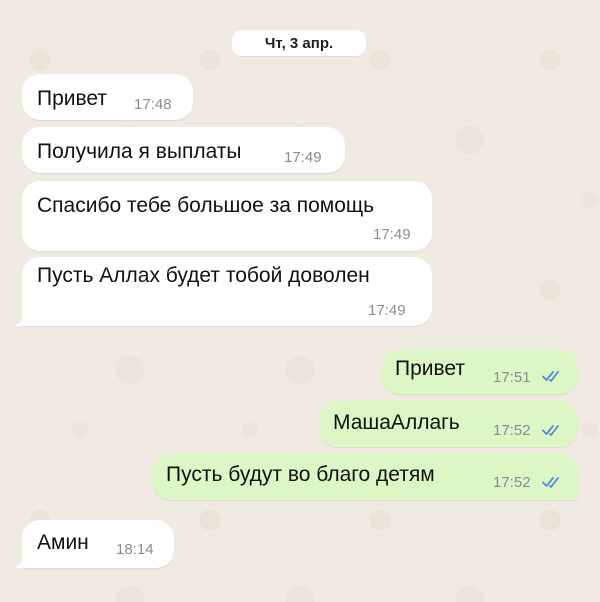 This screenshot has height=602, width=600. I want to click on message-text: МашаАллагь, so click(396, 422).